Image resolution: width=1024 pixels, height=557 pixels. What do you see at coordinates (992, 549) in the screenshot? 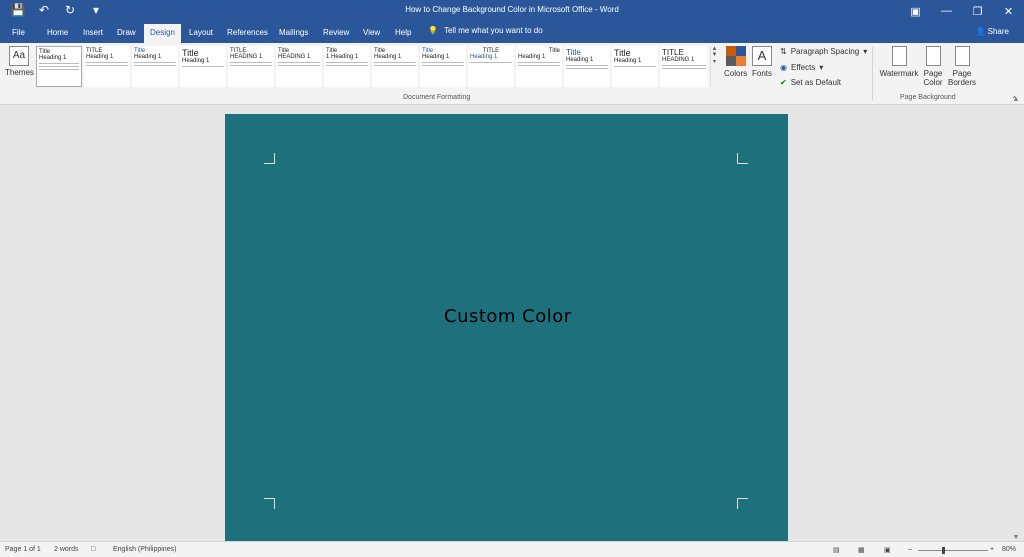
I see `zoom-in-icon: +` at bounding box center [992, 549].